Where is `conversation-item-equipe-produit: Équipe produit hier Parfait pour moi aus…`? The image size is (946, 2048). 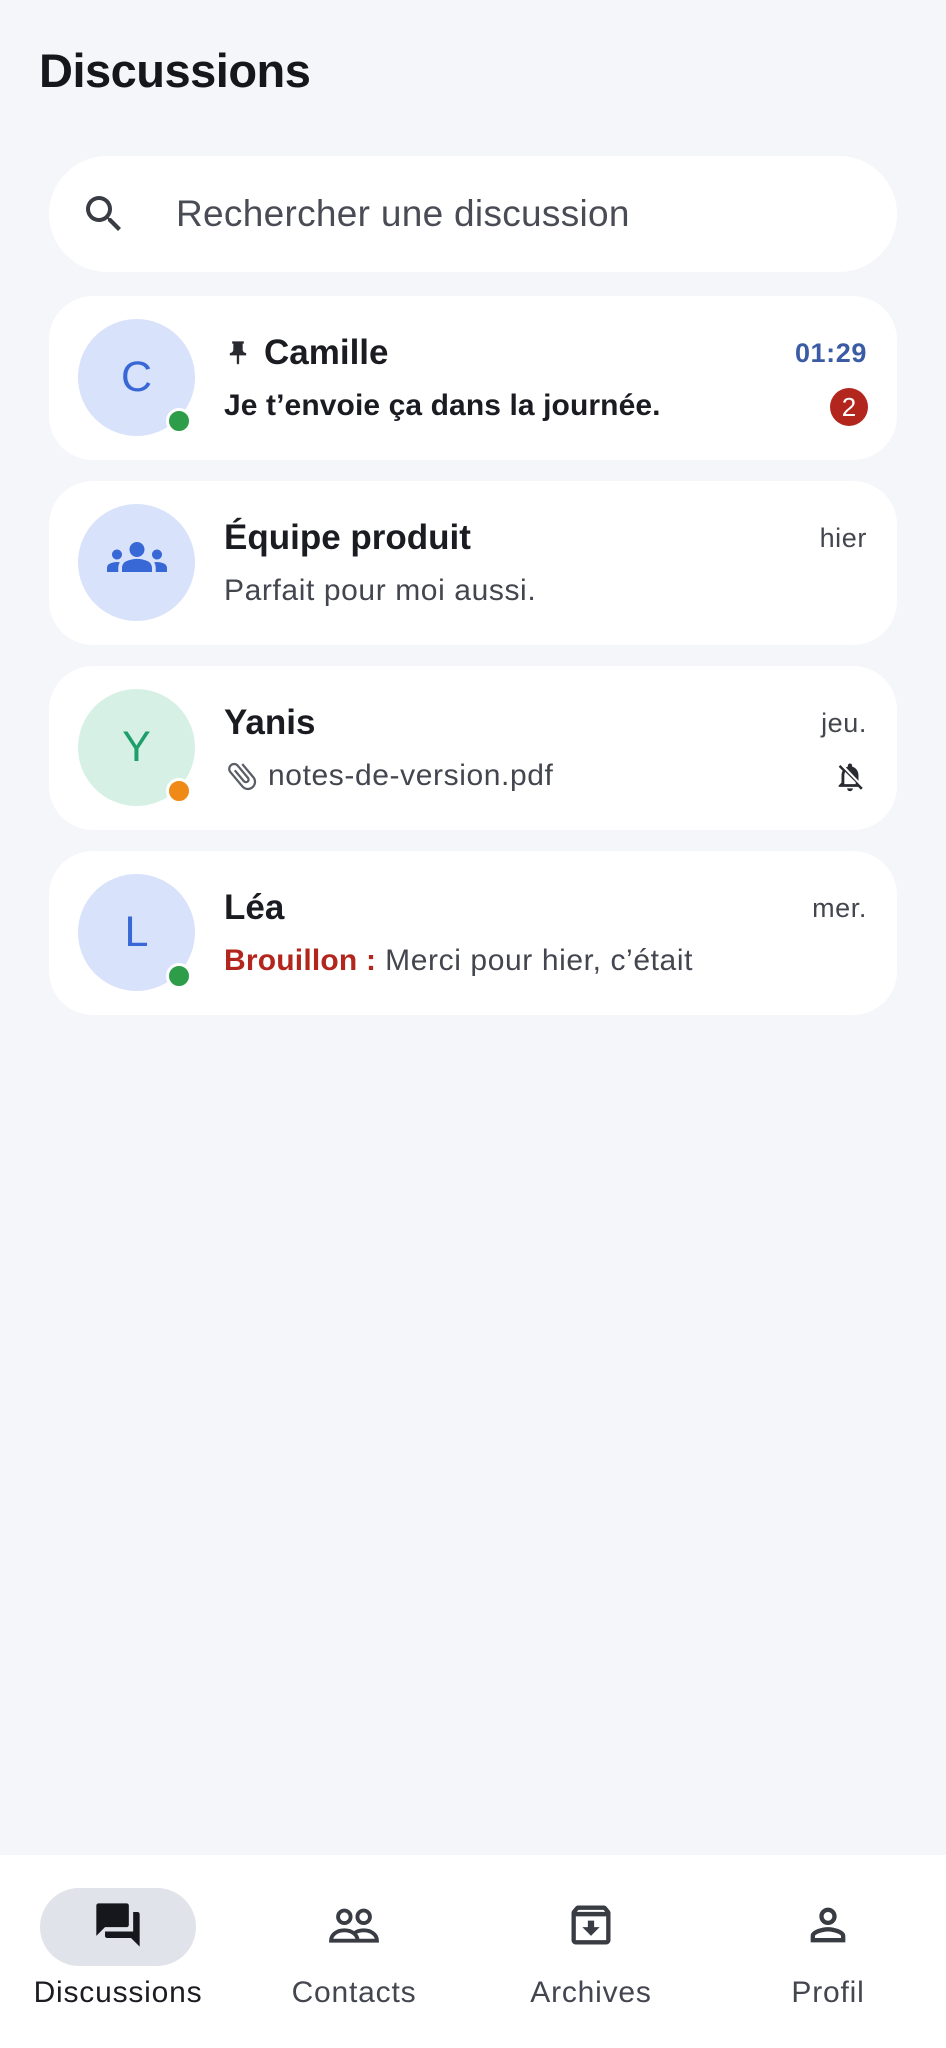
conversation-item-equipe-produit: Équipe produit hier Parfait pour moi aus… is located at coordinates (473, 563).